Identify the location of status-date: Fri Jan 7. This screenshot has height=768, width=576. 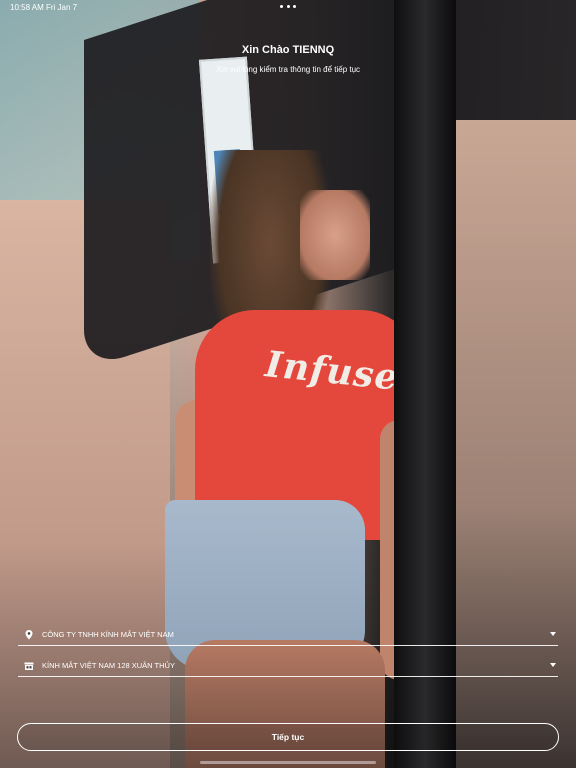
(62, 7).